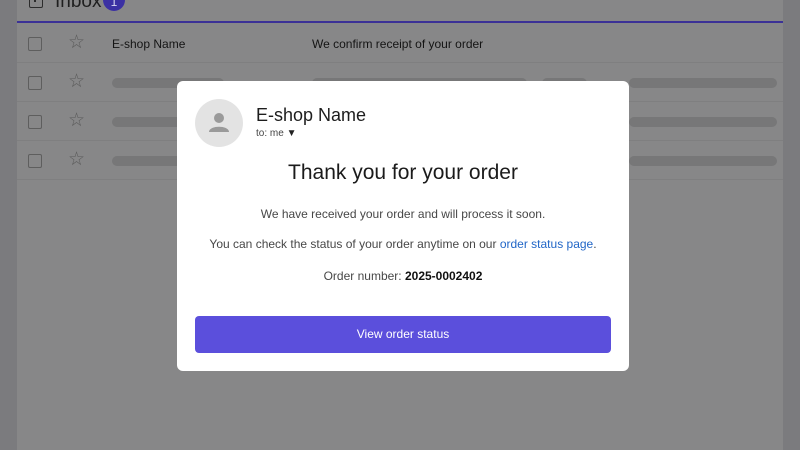 The width and height of the screenshot is (800, 450). What do you see at coordinates (311, 115) in the screenshot?
I see `sender-name: E-shop Name` at bounding box center [311, 115].